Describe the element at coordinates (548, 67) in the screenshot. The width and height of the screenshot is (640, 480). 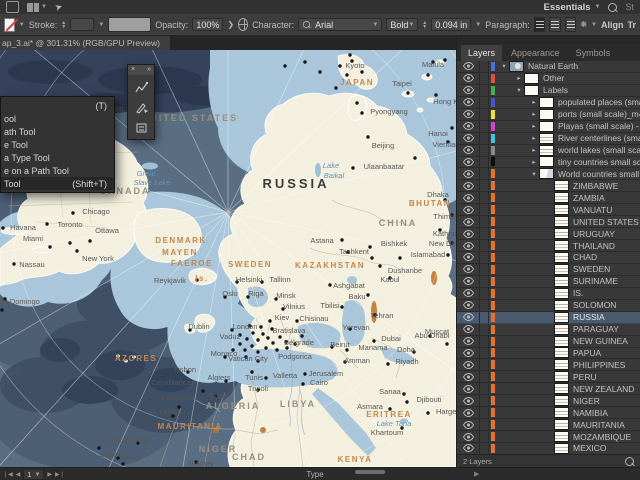
I see `layer-row: ▾ Natural Earth` at that location.